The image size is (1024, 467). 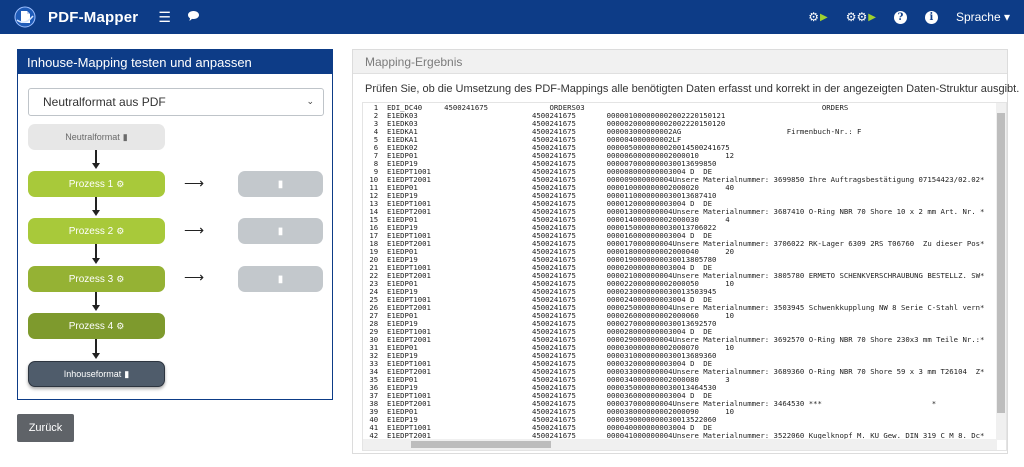 I want to click on process-1-output-button: ▮, so click(x=280, y=184).